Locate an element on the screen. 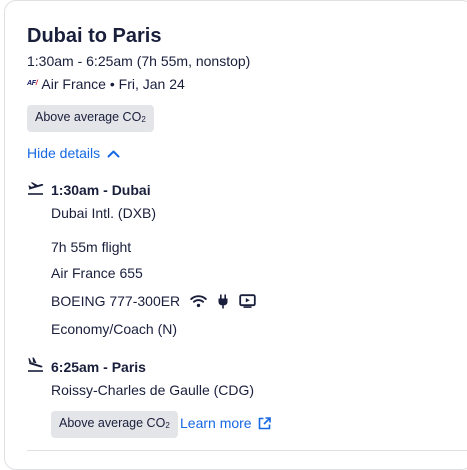  takeoff-icon is located at coordinates (35, 188).